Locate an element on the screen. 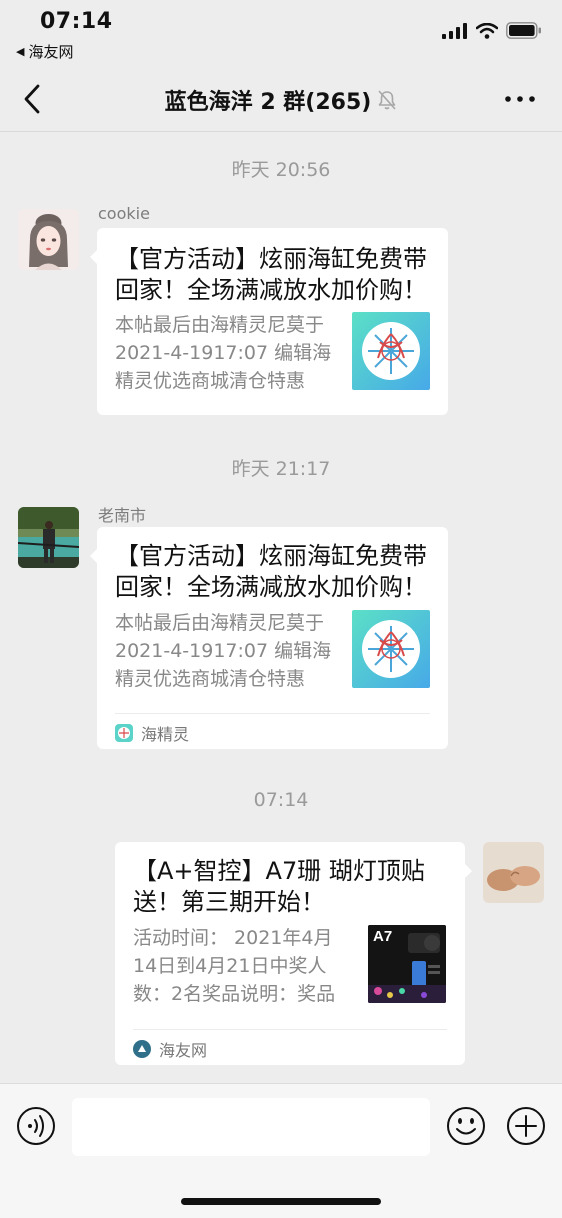  signal-icon is located at coordinates (454, 30).